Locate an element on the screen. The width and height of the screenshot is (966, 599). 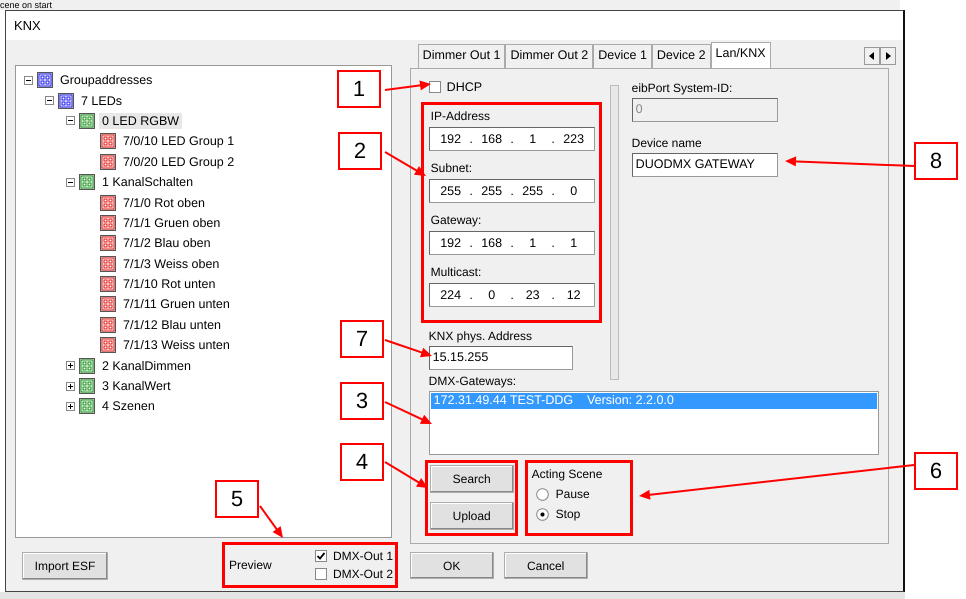
tree-item: 3 KanalWert is located at coordinates (136, 386).